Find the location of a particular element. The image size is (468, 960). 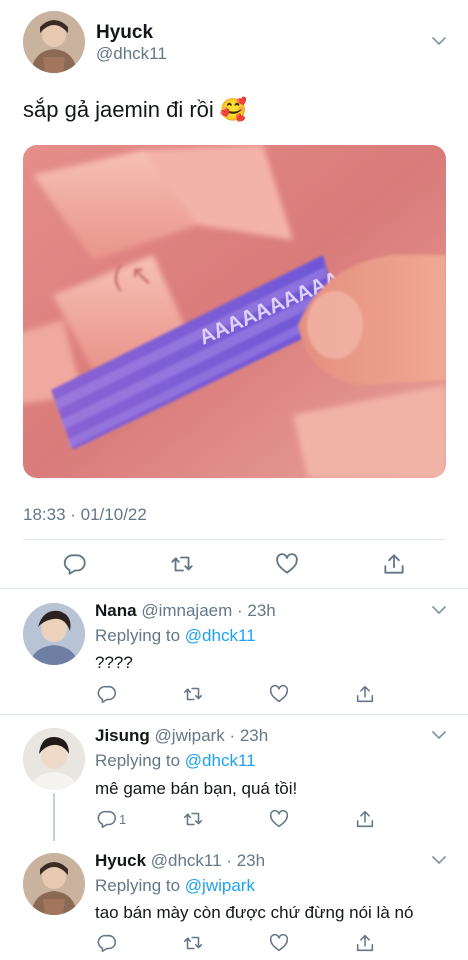

tweet-text: sắp gả jaemin đi rồi 🥰 is located at coordinates (135, 109).